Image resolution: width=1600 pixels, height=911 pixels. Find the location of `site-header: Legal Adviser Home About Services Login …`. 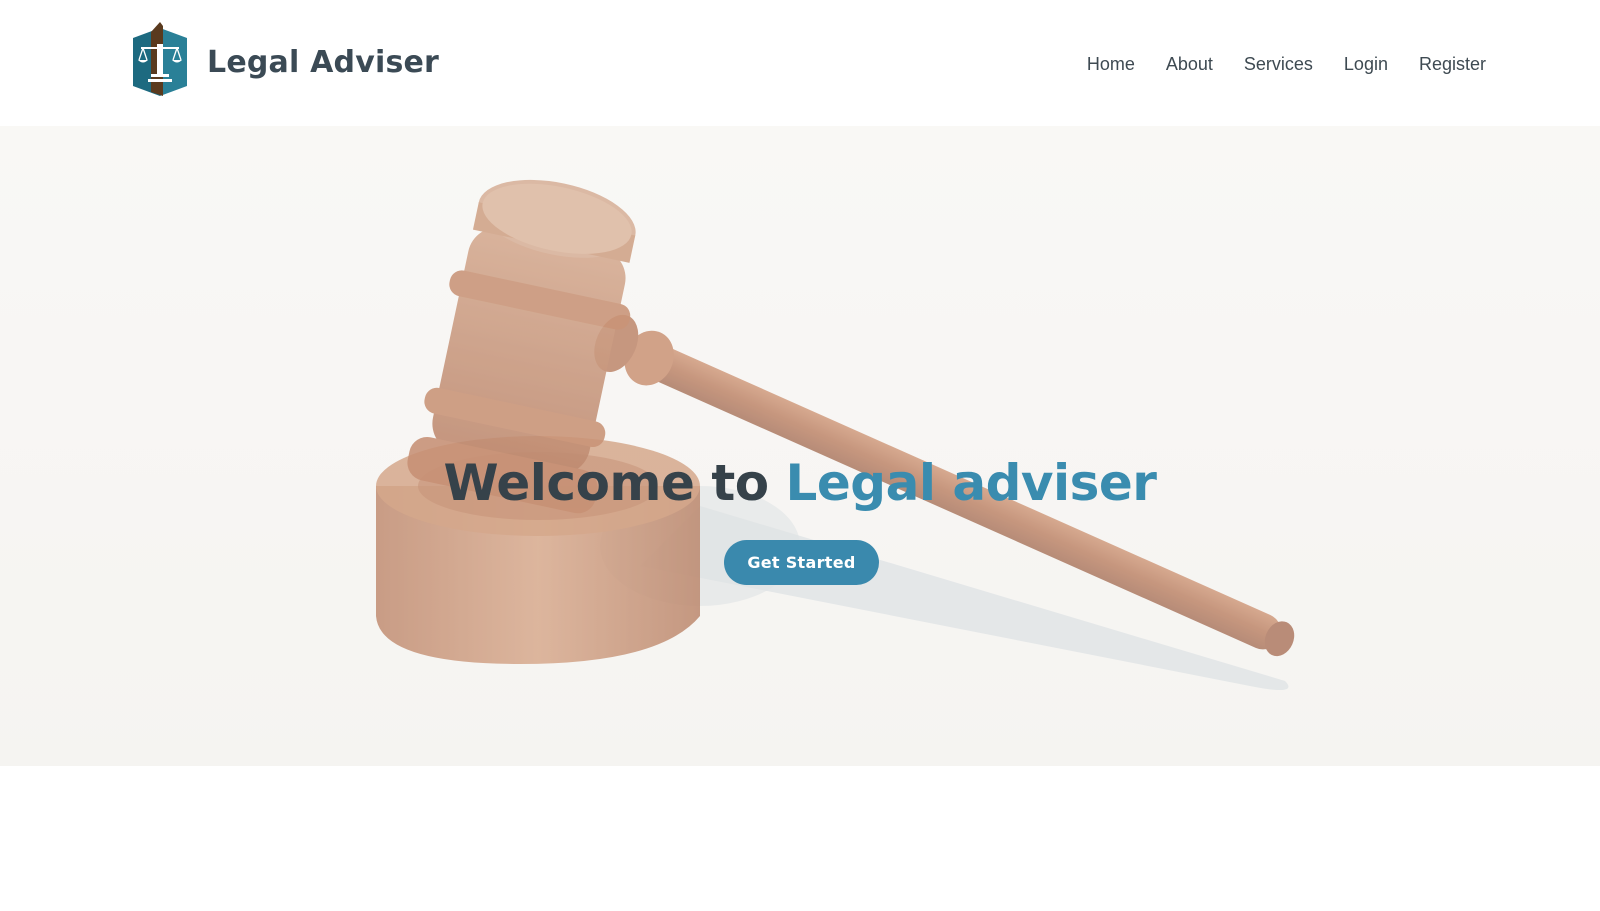

site-header: Legal Adviser Home About Services Login … is located at coordinates (800, 63).